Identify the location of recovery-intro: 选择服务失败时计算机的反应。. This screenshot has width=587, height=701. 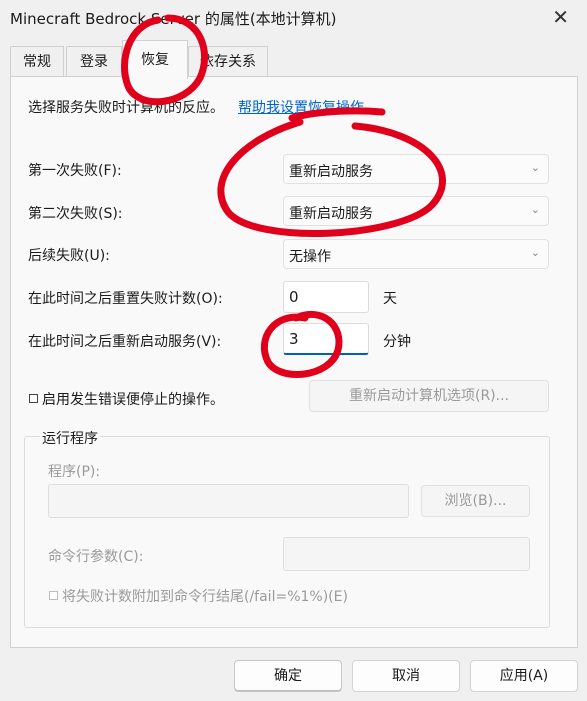
(126, 108).